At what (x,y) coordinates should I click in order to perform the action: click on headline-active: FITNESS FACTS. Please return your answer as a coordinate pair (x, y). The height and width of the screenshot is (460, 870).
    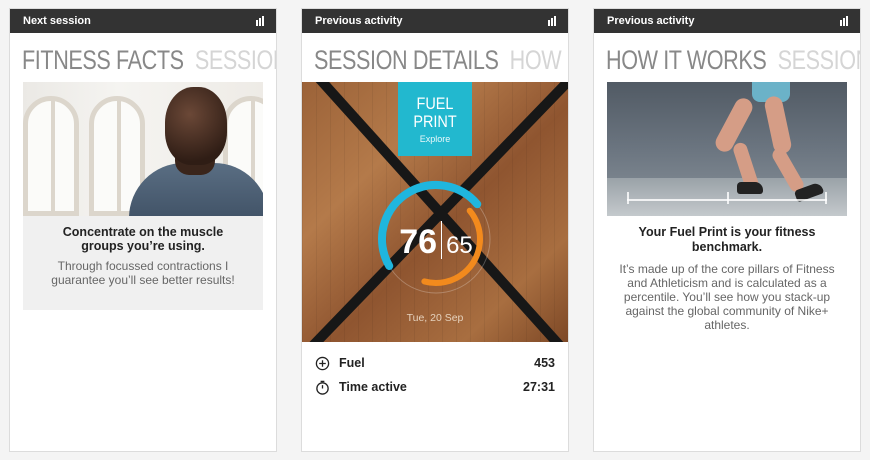
    Looking at the image, I should click on (103, 60).